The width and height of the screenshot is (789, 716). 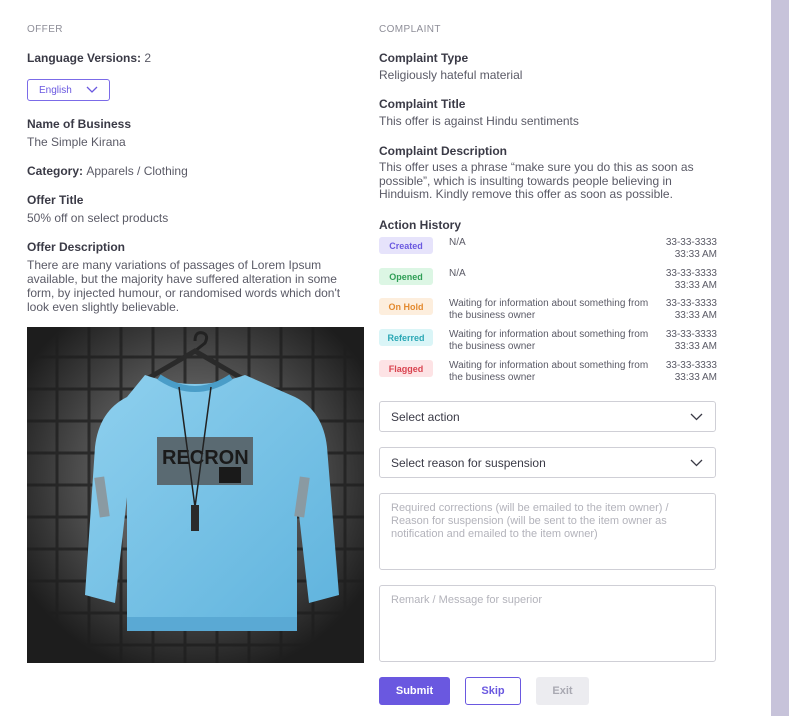 What do you see at coordinates (443, 151) in the screenshot?
I see `complaint-description-label: Complaint Description` at bounding box center [443, 151].